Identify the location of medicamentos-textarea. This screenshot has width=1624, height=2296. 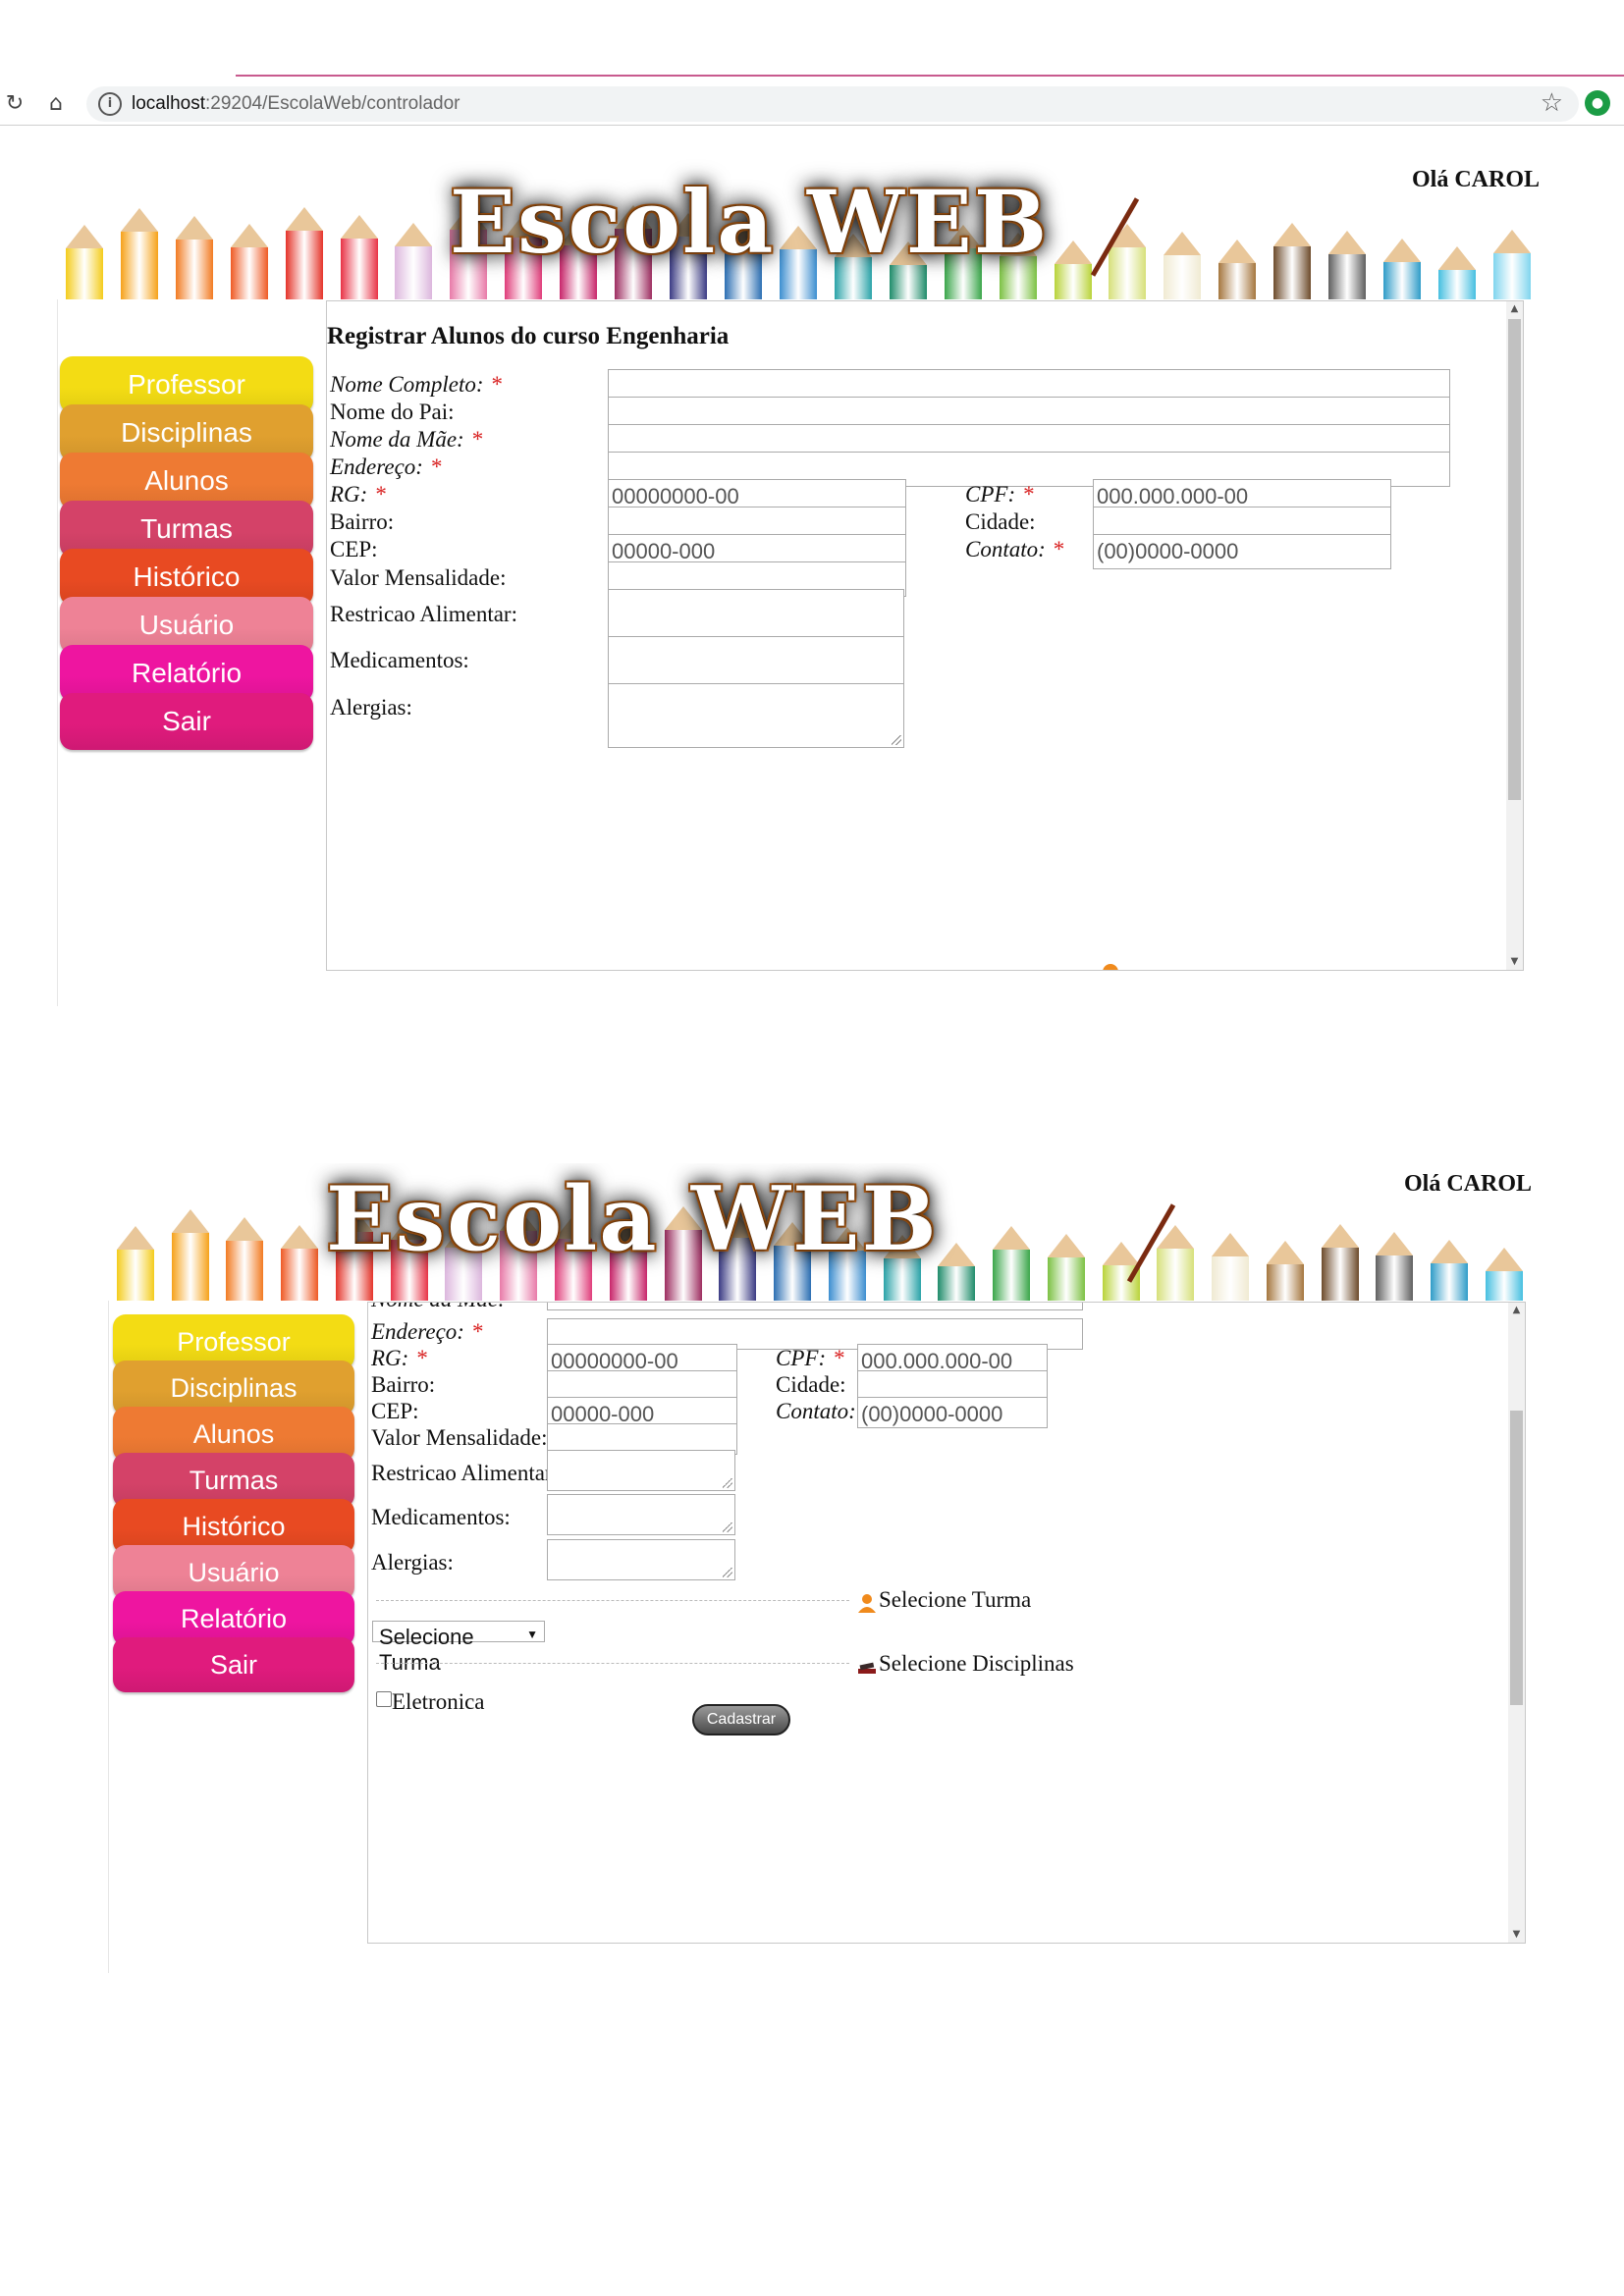
(641, 1514).